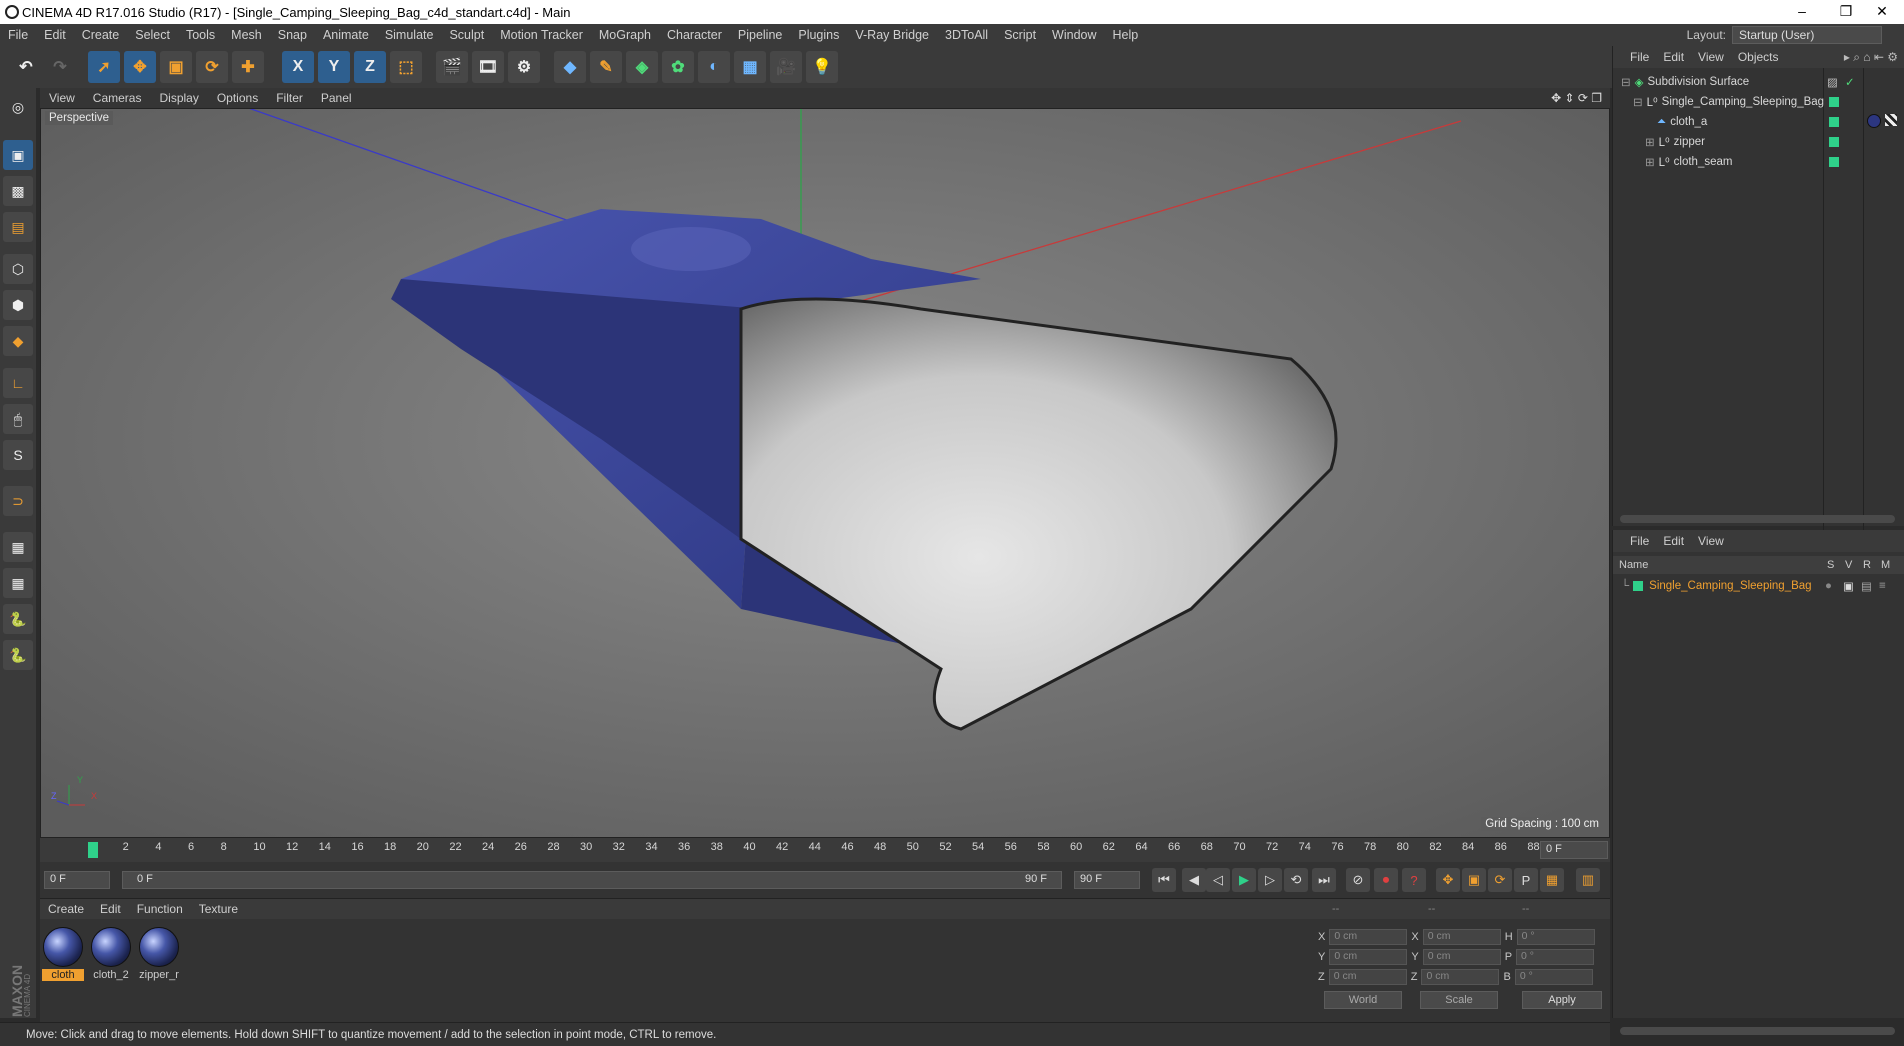  What do you see at coordinates (18, 107) in the screenshot?
I see `make-editable-icon: ◎` at bounding box center [18, 107].